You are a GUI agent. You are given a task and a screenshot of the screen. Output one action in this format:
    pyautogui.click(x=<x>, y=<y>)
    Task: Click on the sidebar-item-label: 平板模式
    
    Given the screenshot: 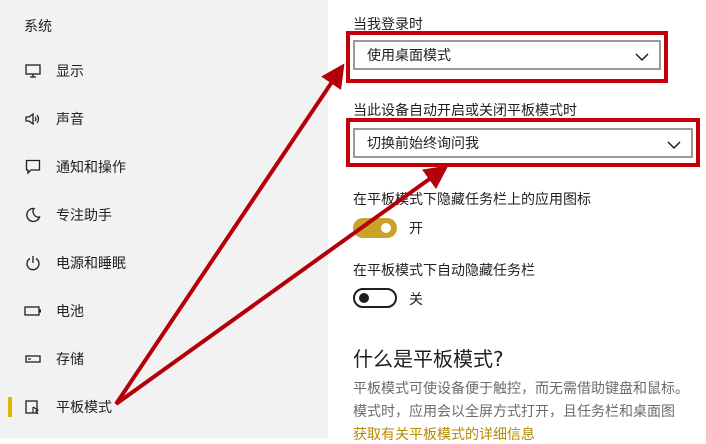 What is the action you would take?
    pyautogui.click(x=84, y=408)
    